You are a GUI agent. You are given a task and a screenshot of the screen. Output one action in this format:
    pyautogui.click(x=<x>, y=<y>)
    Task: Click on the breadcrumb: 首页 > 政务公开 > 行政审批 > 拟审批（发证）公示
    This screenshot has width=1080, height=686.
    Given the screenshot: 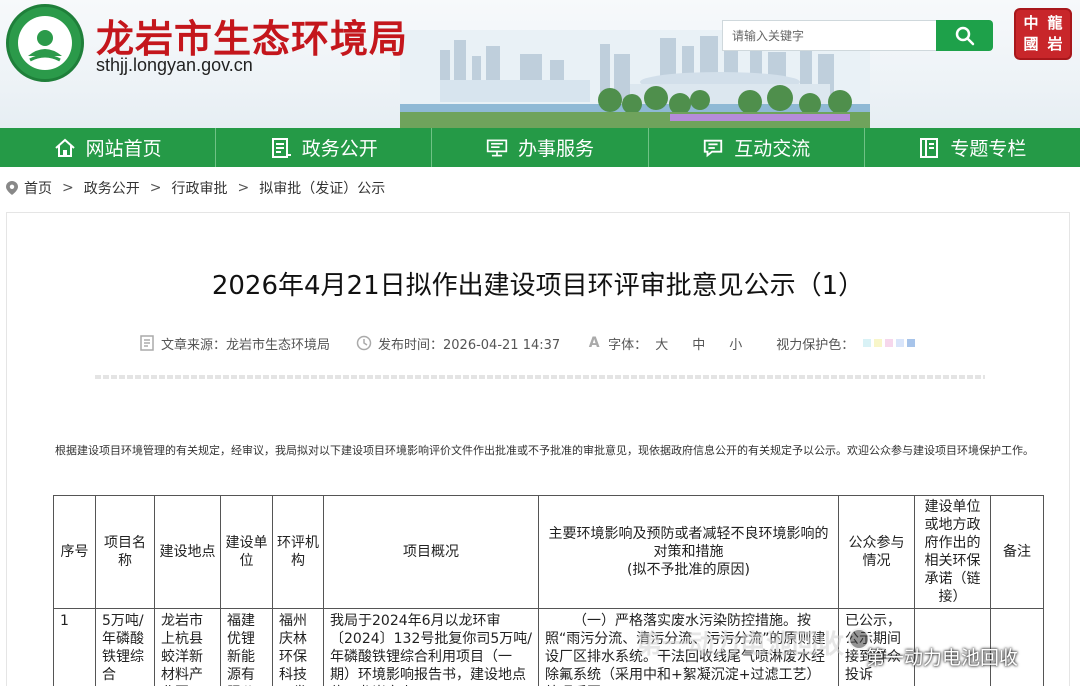 What is the action you would take?
    pyautogui.click(x=195, y=188)
    